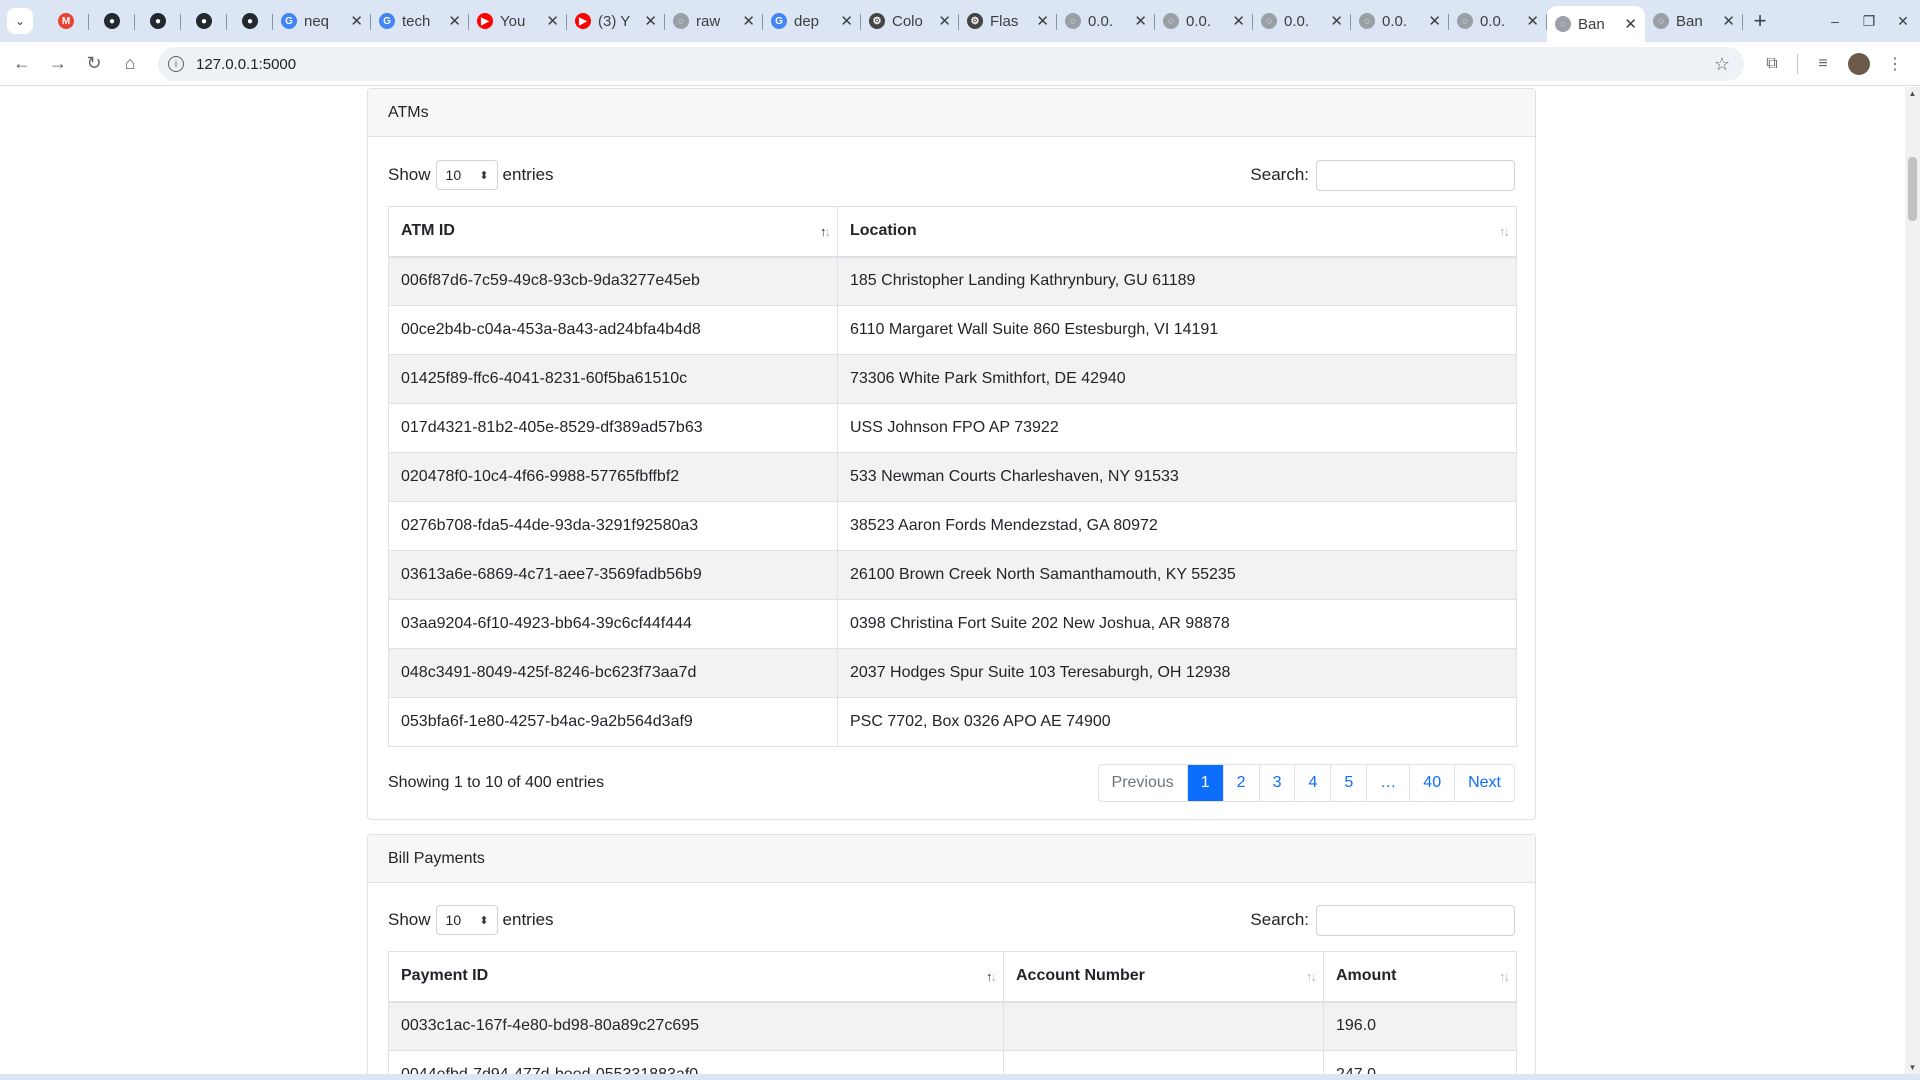 The image size is (1920, 1080). Describe the element at coordinates (1177, 477) in the screenshot. I see `table-cell: 533 Newman Courts Charleshaven, NY 91533` at that location.